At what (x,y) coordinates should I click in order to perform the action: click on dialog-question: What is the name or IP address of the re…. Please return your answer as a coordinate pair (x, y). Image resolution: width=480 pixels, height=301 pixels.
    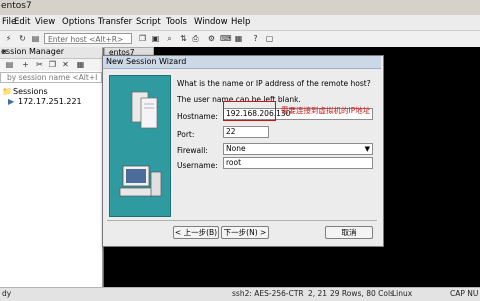
    Looking at the image, I should click on (274, 83).